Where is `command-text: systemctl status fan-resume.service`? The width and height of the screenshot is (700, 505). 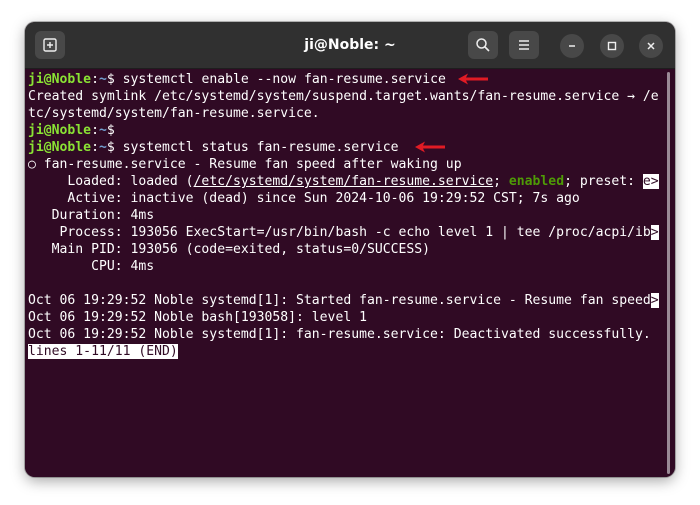
command-text: systemctl status fan-resume.service is located at coordinates (260, 147).